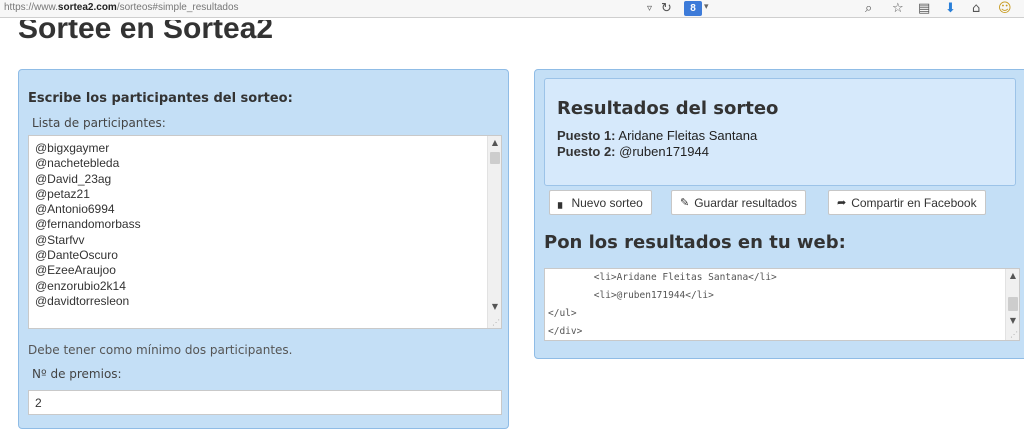  I want to click on participant-line: @petaz21, so click(62, 193).